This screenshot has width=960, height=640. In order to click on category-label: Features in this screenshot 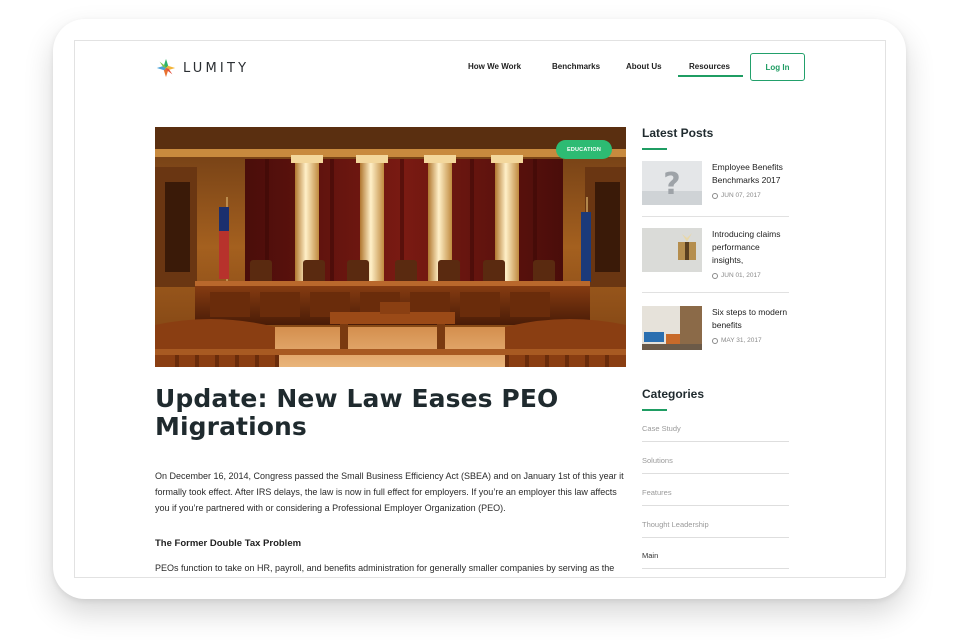, I will do `click(657, 492)`.